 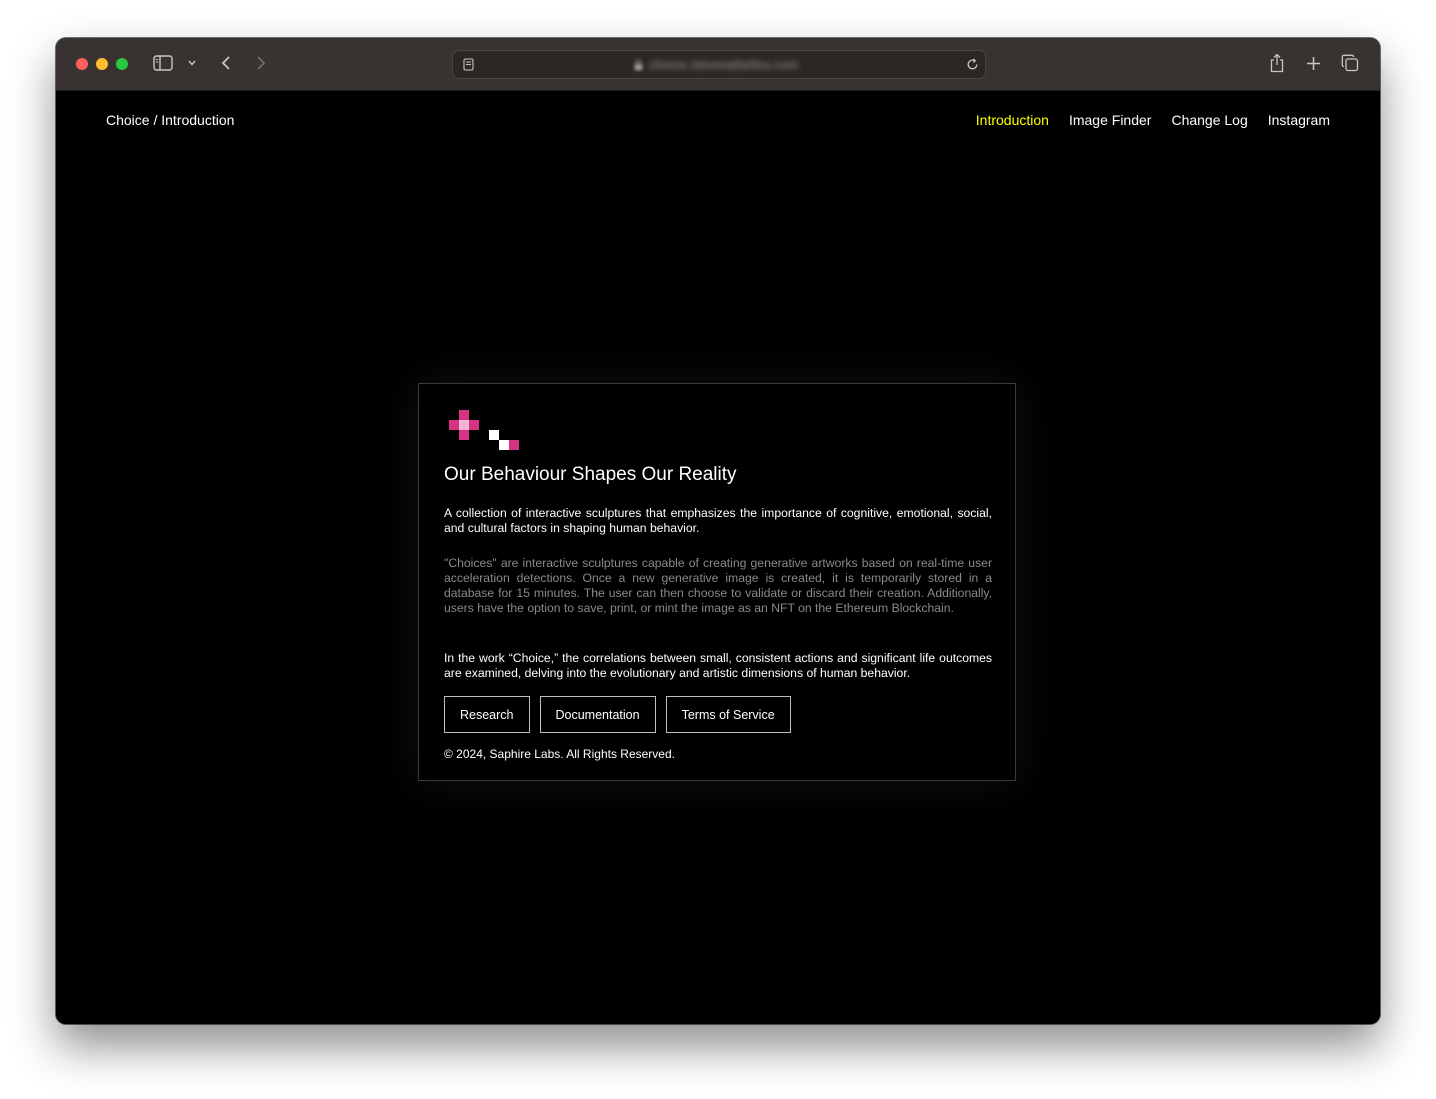 What do you see at coordinates (468, 64) in the screenshot?
I see `page-icon` at bounding box center [468, 64].